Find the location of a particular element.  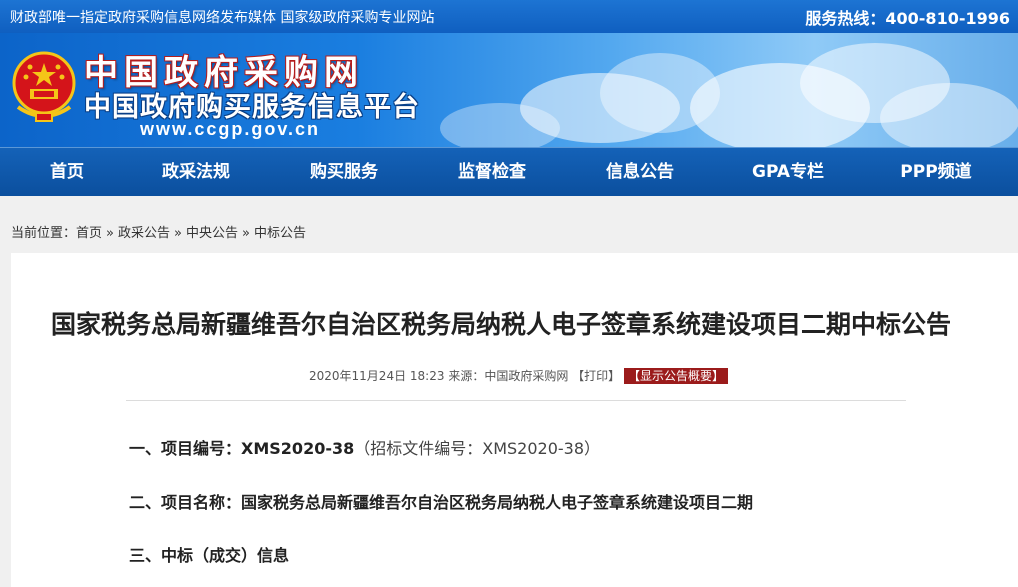

article-title: 国家税务总局新疆维吾尔自治区税务局纳税人电子签章系统建设项目二期中标公告 is located at coordinates (500, 324).